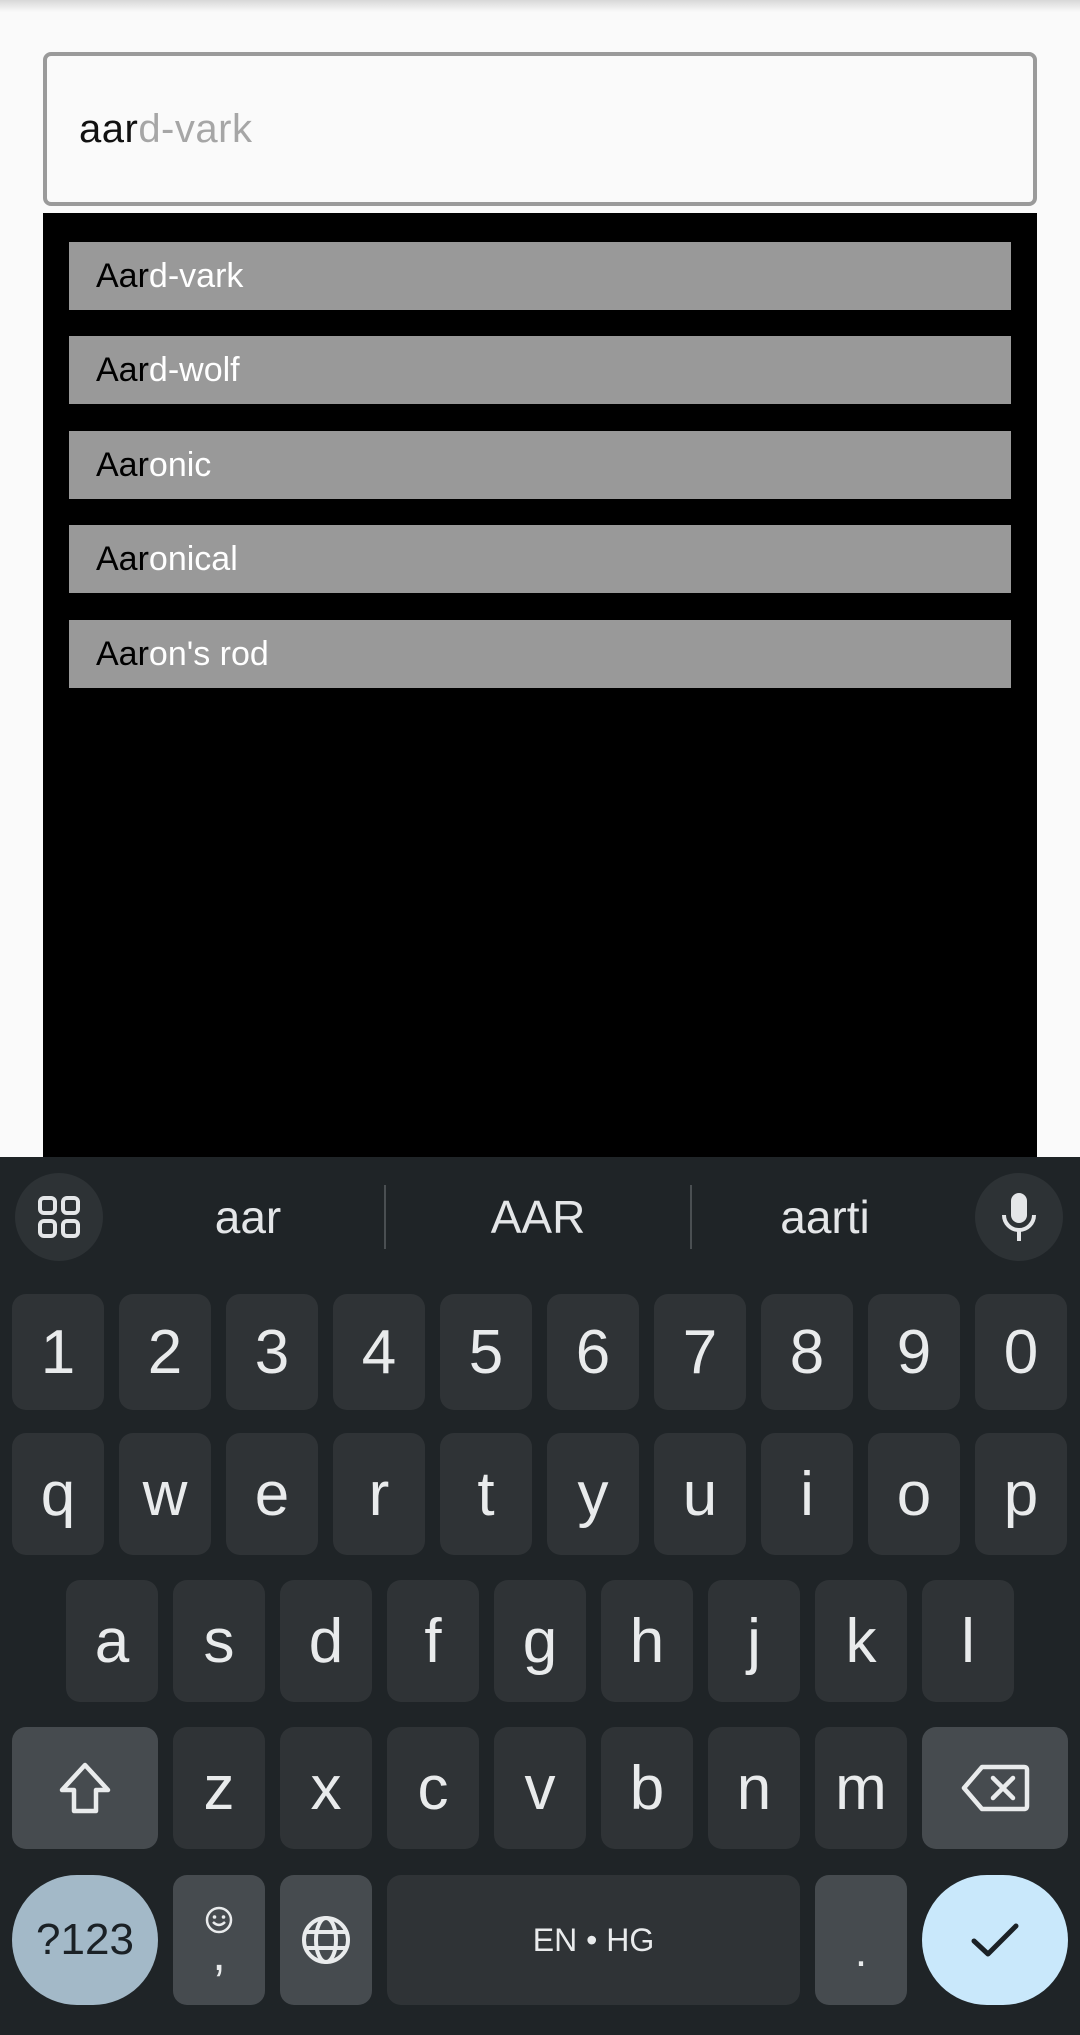  Describe the element at coordinates (486, 1352) in the screenshot. I see `key-5: 5` at that location.